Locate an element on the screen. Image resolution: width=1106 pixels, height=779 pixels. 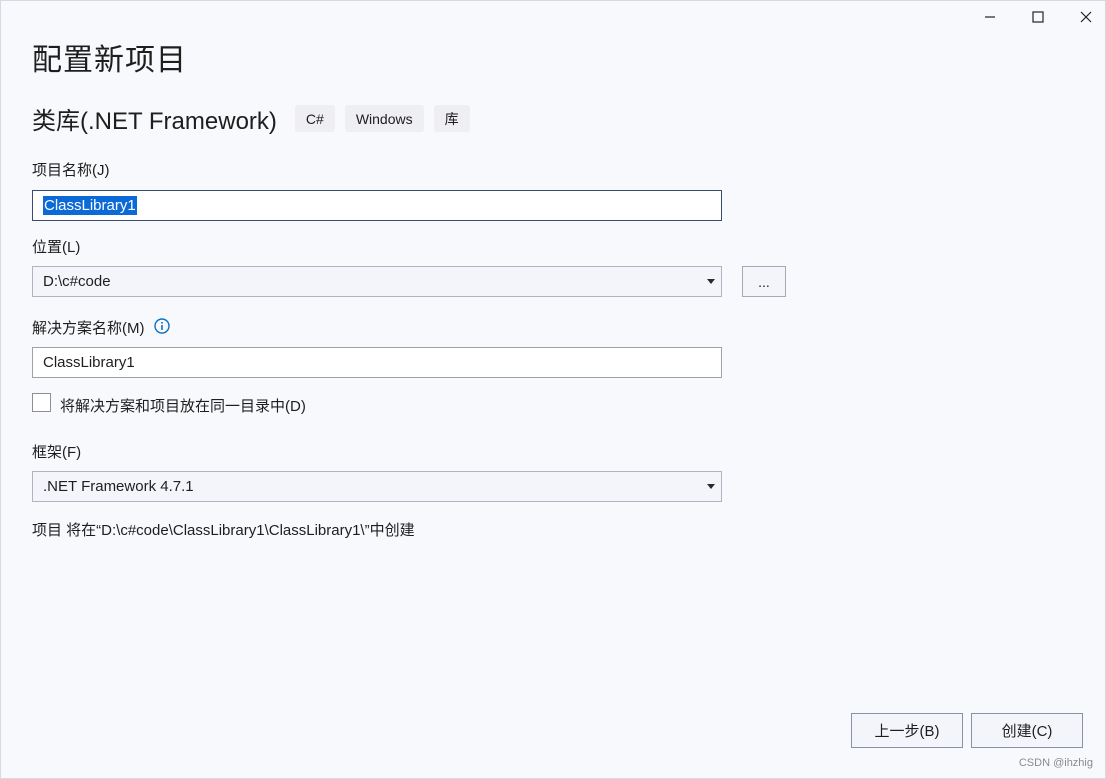
framework-label: 框架(F) is located at coordinates (57, 452).